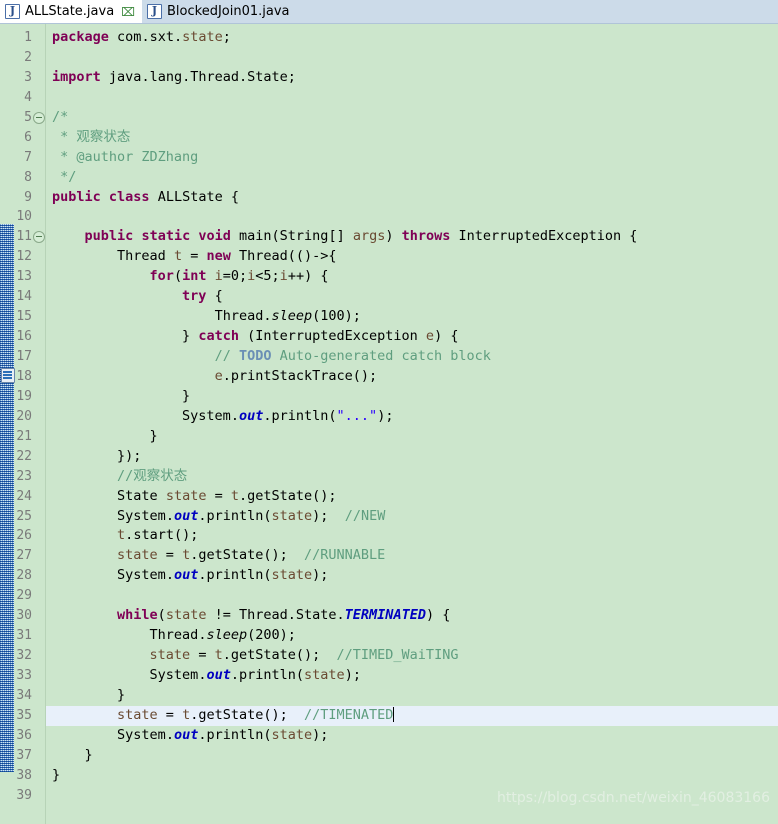 The image size is (778, 824). I want to click on code-line: state = t.getState(); //RUNNABLE, so click(415, 556).